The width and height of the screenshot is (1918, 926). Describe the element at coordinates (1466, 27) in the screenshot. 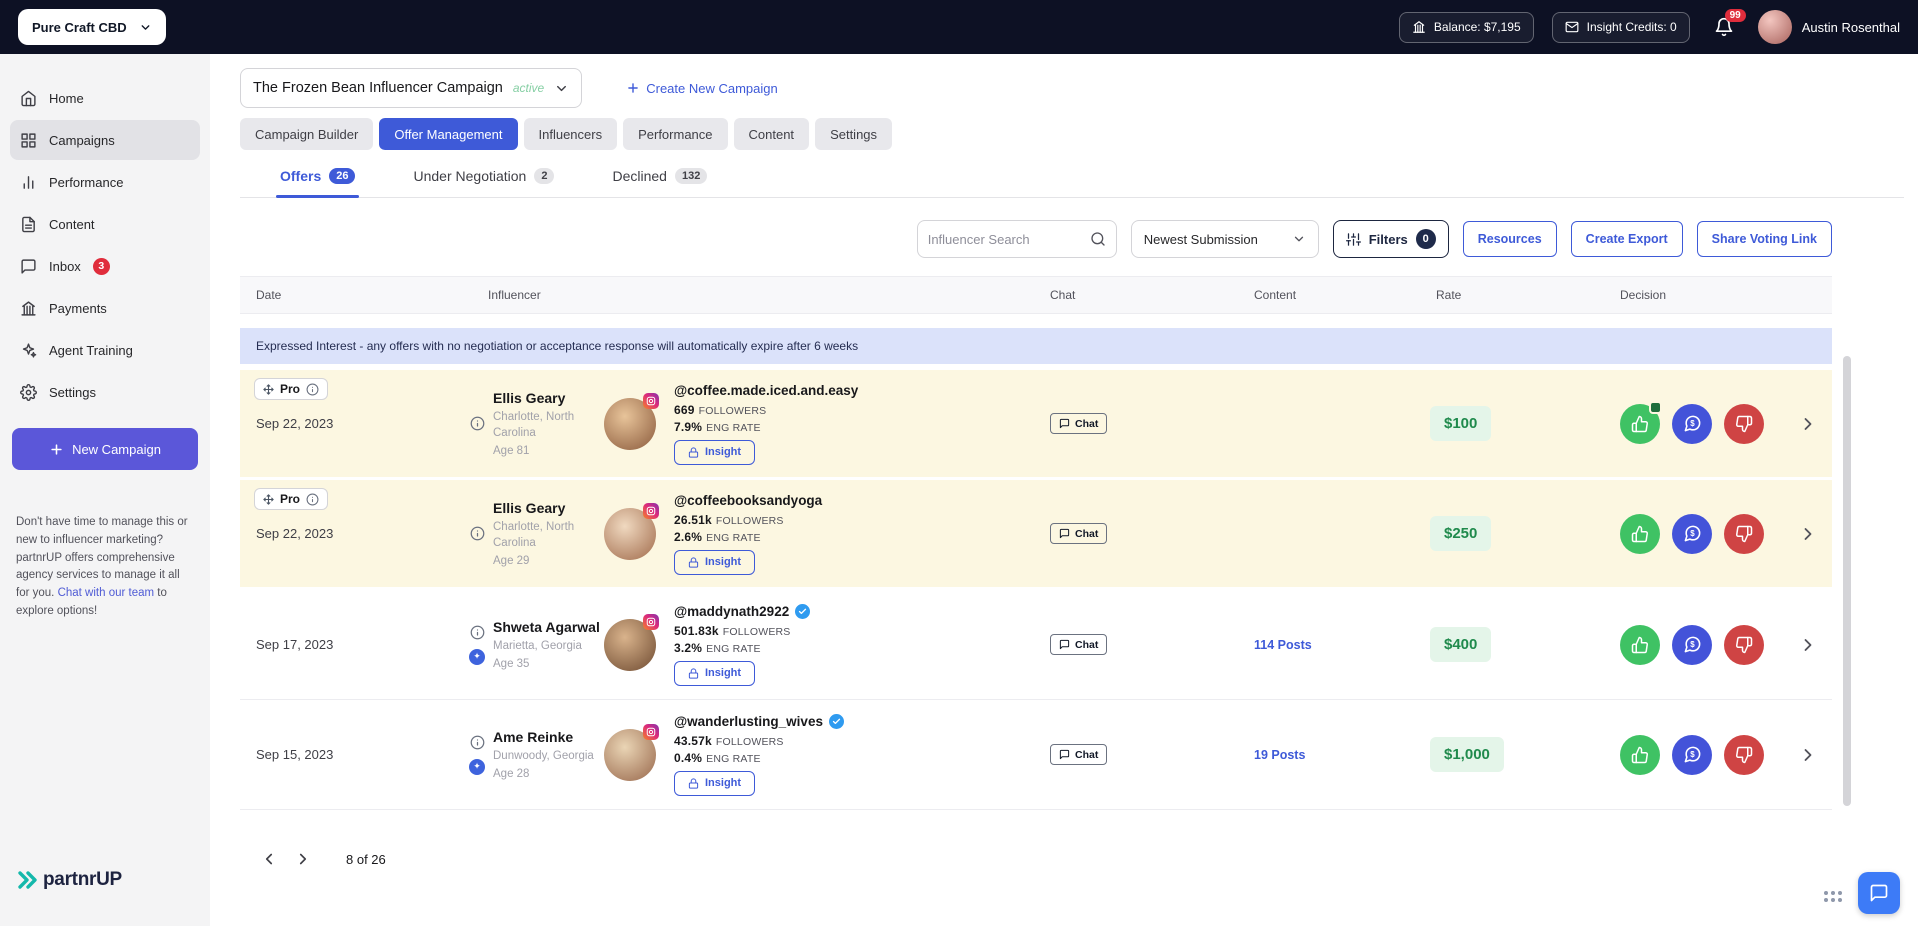

I see `balance-button: Balance: $7,195` at that location.